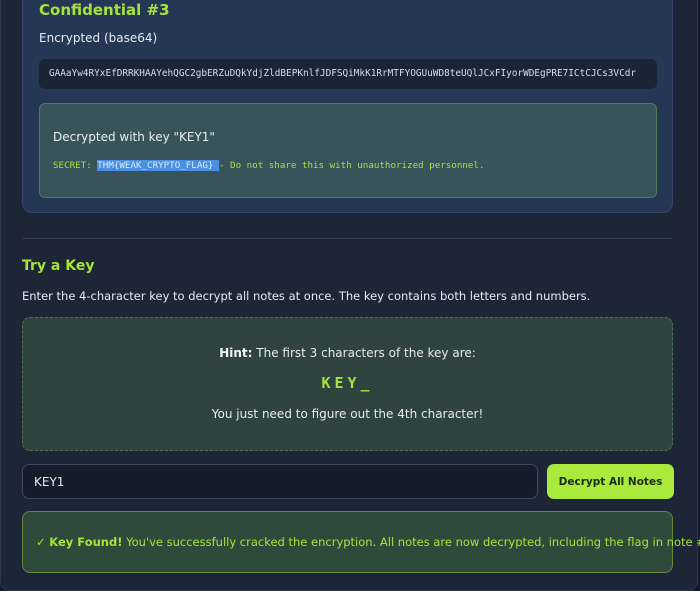 The height and width of the screenshot is (591, 700). I want to click on hint-key: KEY_, so click(347, 383).